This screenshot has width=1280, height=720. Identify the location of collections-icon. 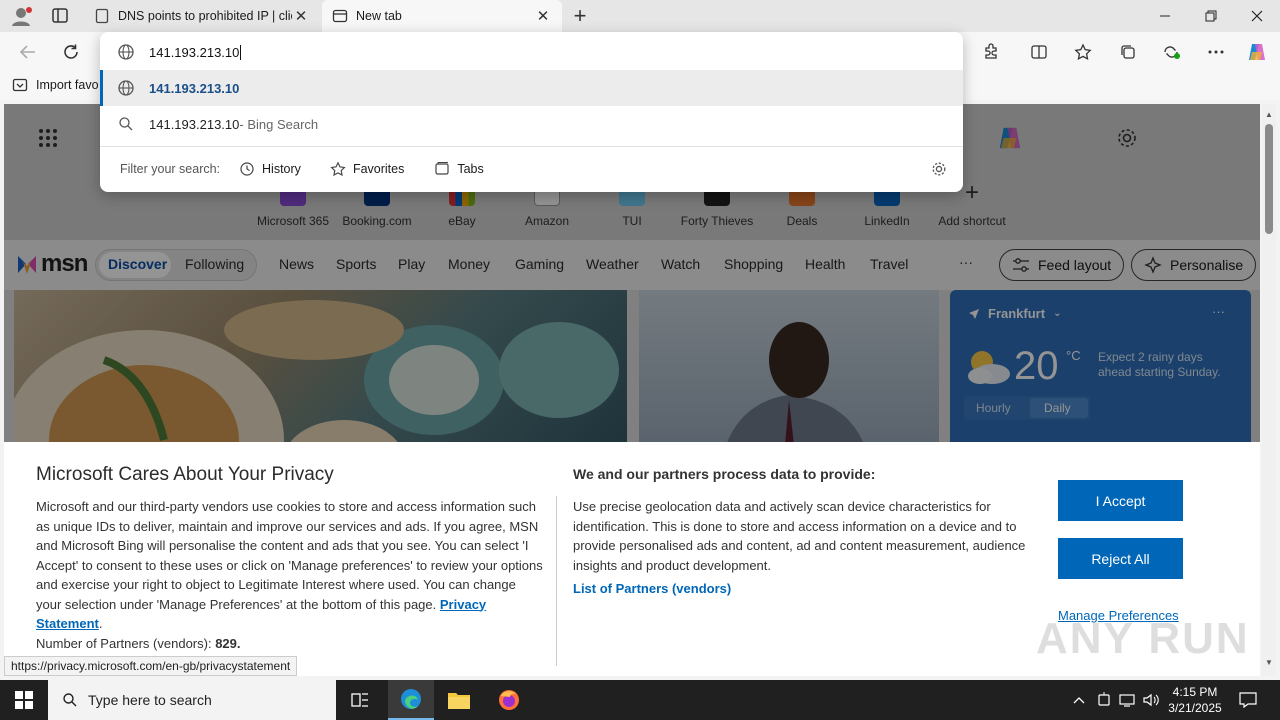
(1128, 52).